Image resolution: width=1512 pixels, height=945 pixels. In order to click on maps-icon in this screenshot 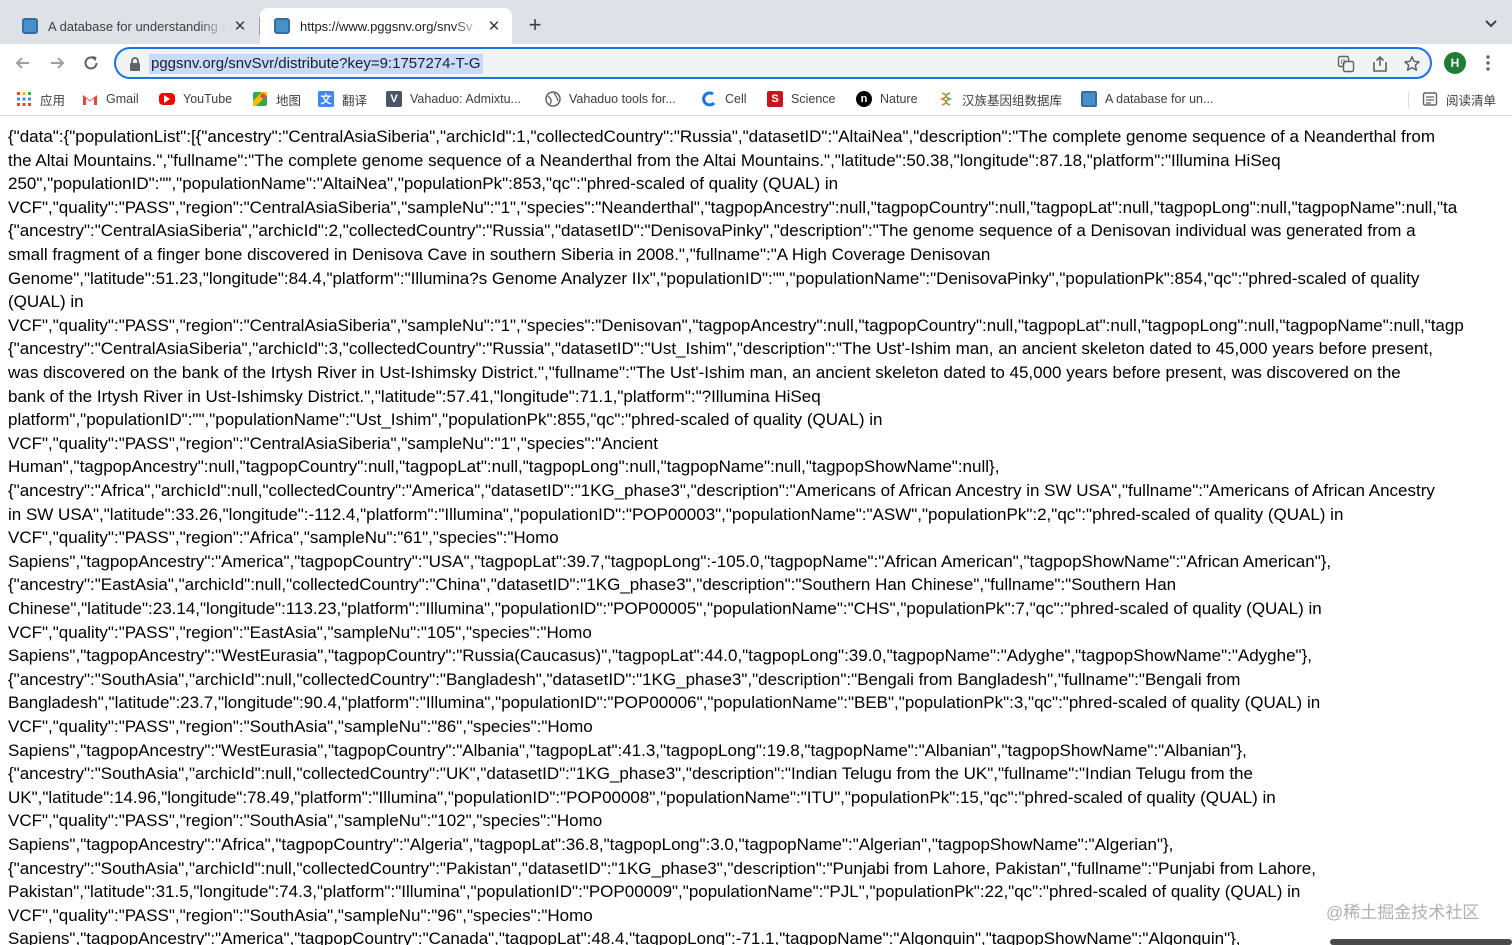, I will do `click(260, 99)`.